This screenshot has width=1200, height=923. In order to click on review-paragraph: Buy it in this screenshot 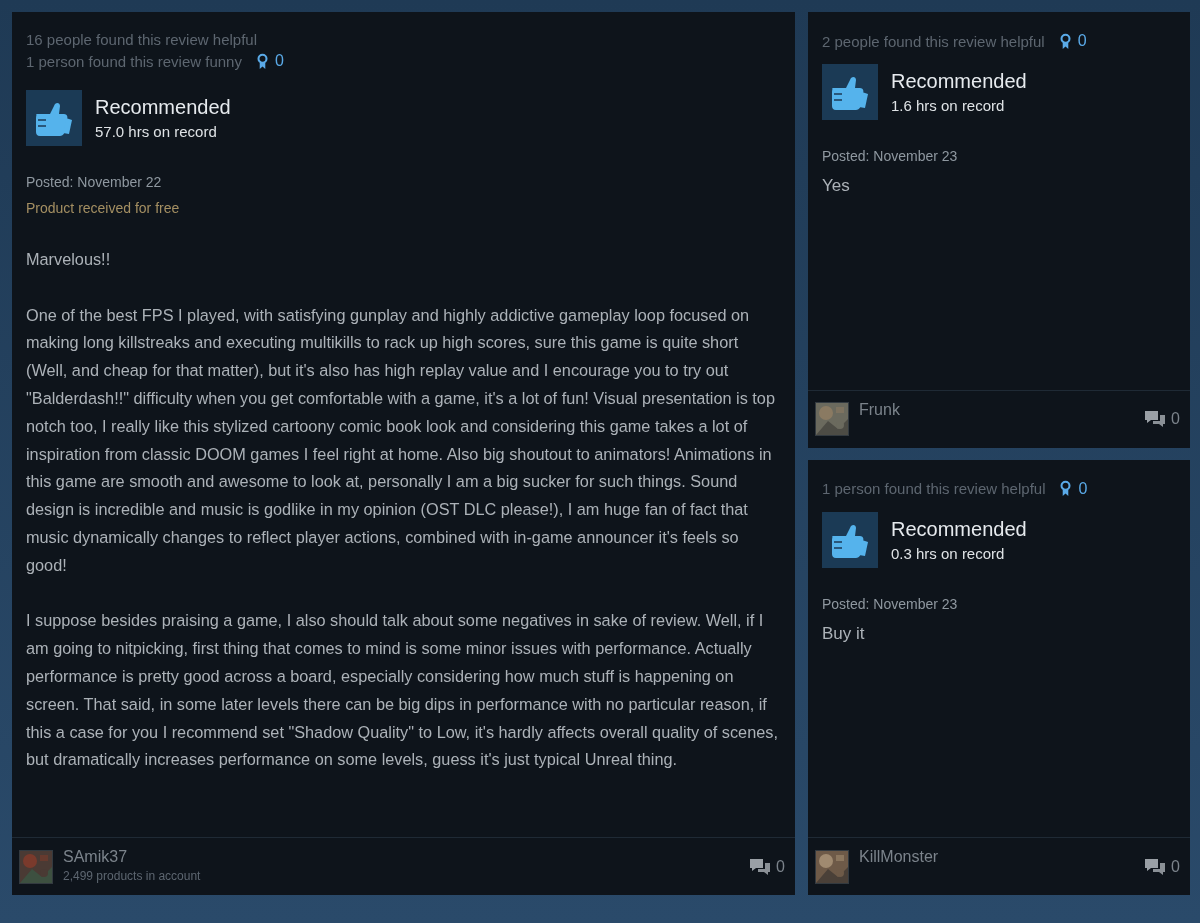, I will do `click(844, 633)`.